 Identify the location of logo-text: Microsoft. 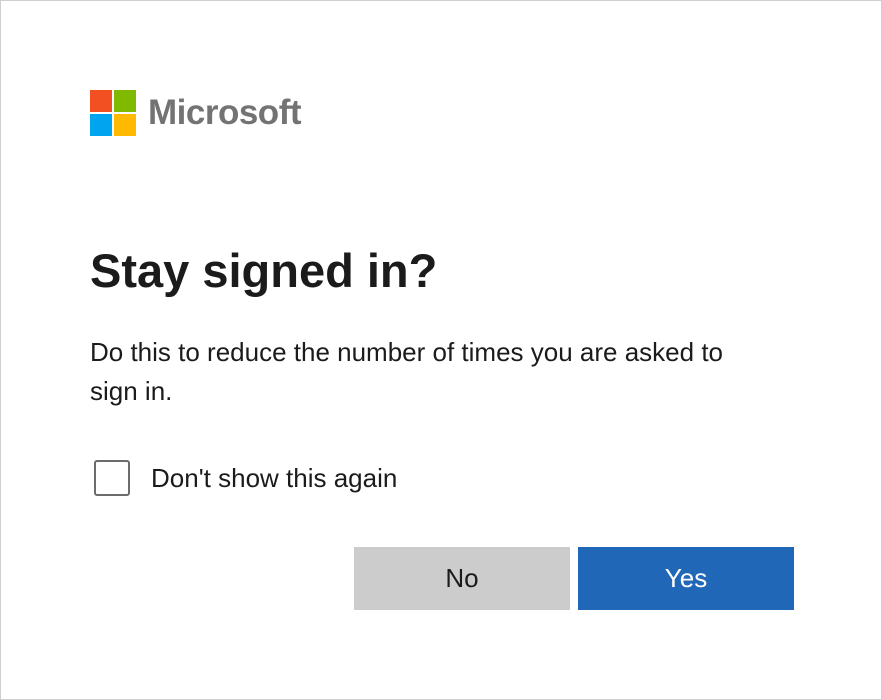
(225, 112).